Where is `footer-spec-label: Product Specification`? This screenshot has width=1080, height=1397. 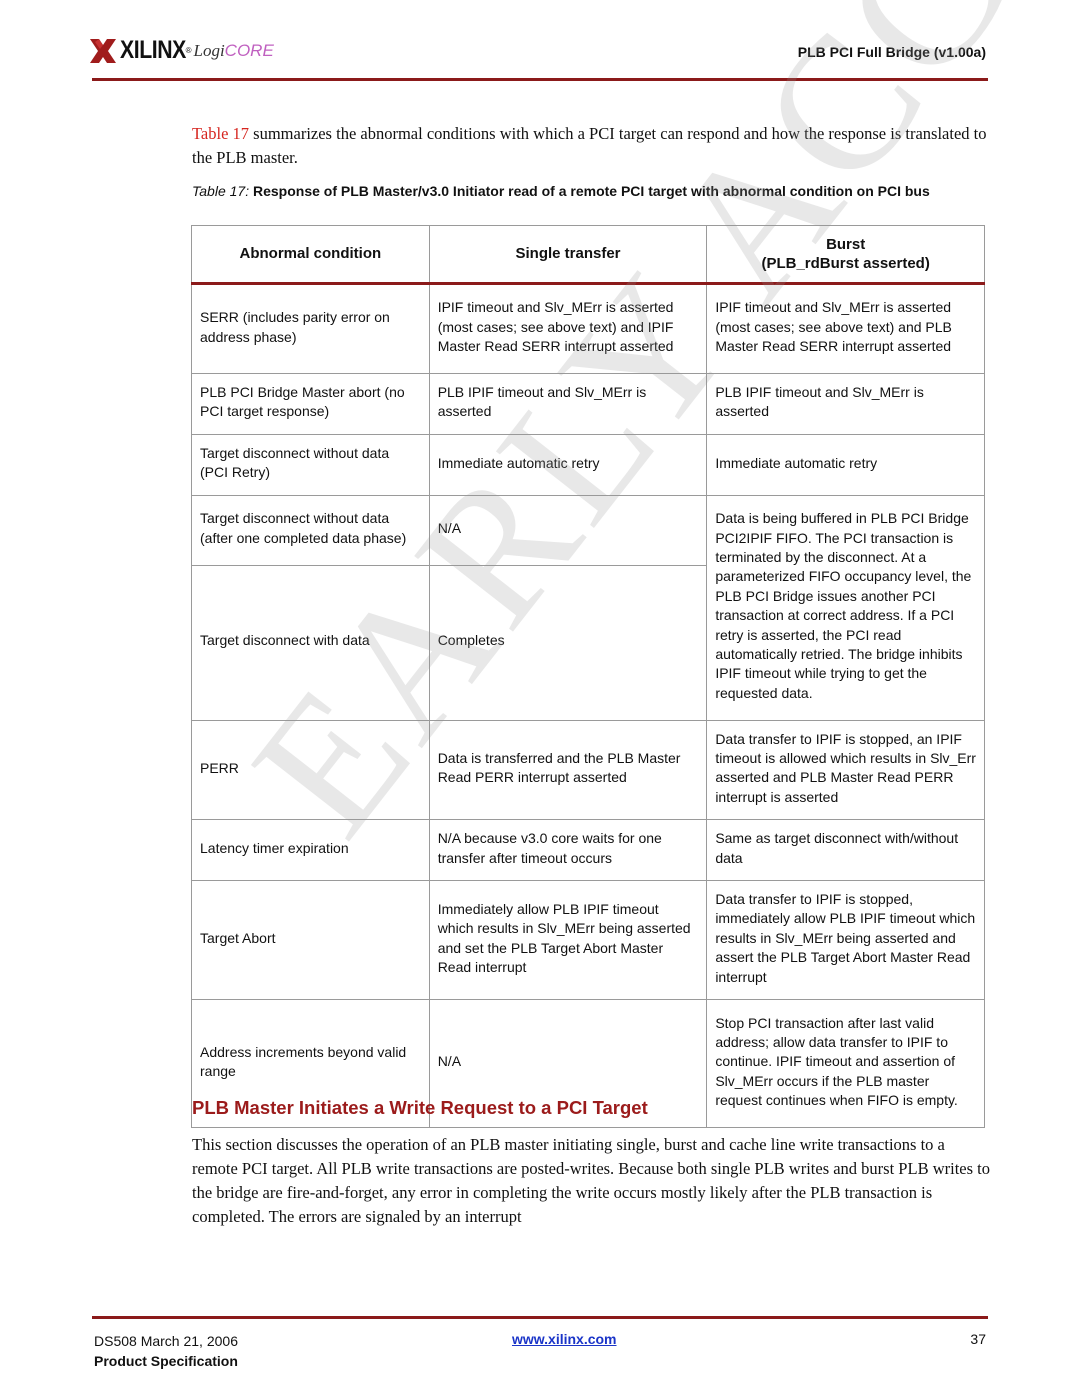 footer-spec-label: Product Specification is located at coordinates (166, 1361).